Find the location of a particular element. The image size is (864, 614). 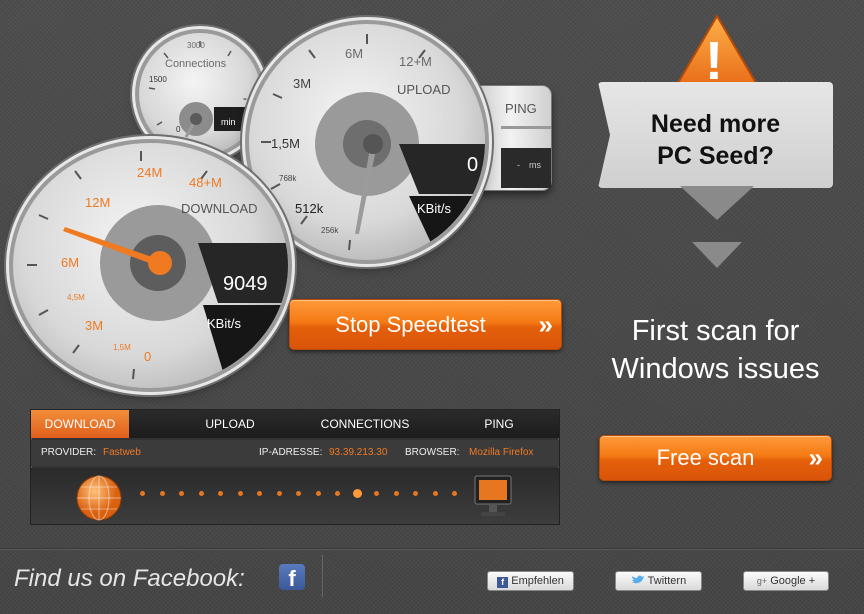

facebook-like-button: f Empfehlen is located at coordinates (530, 581).